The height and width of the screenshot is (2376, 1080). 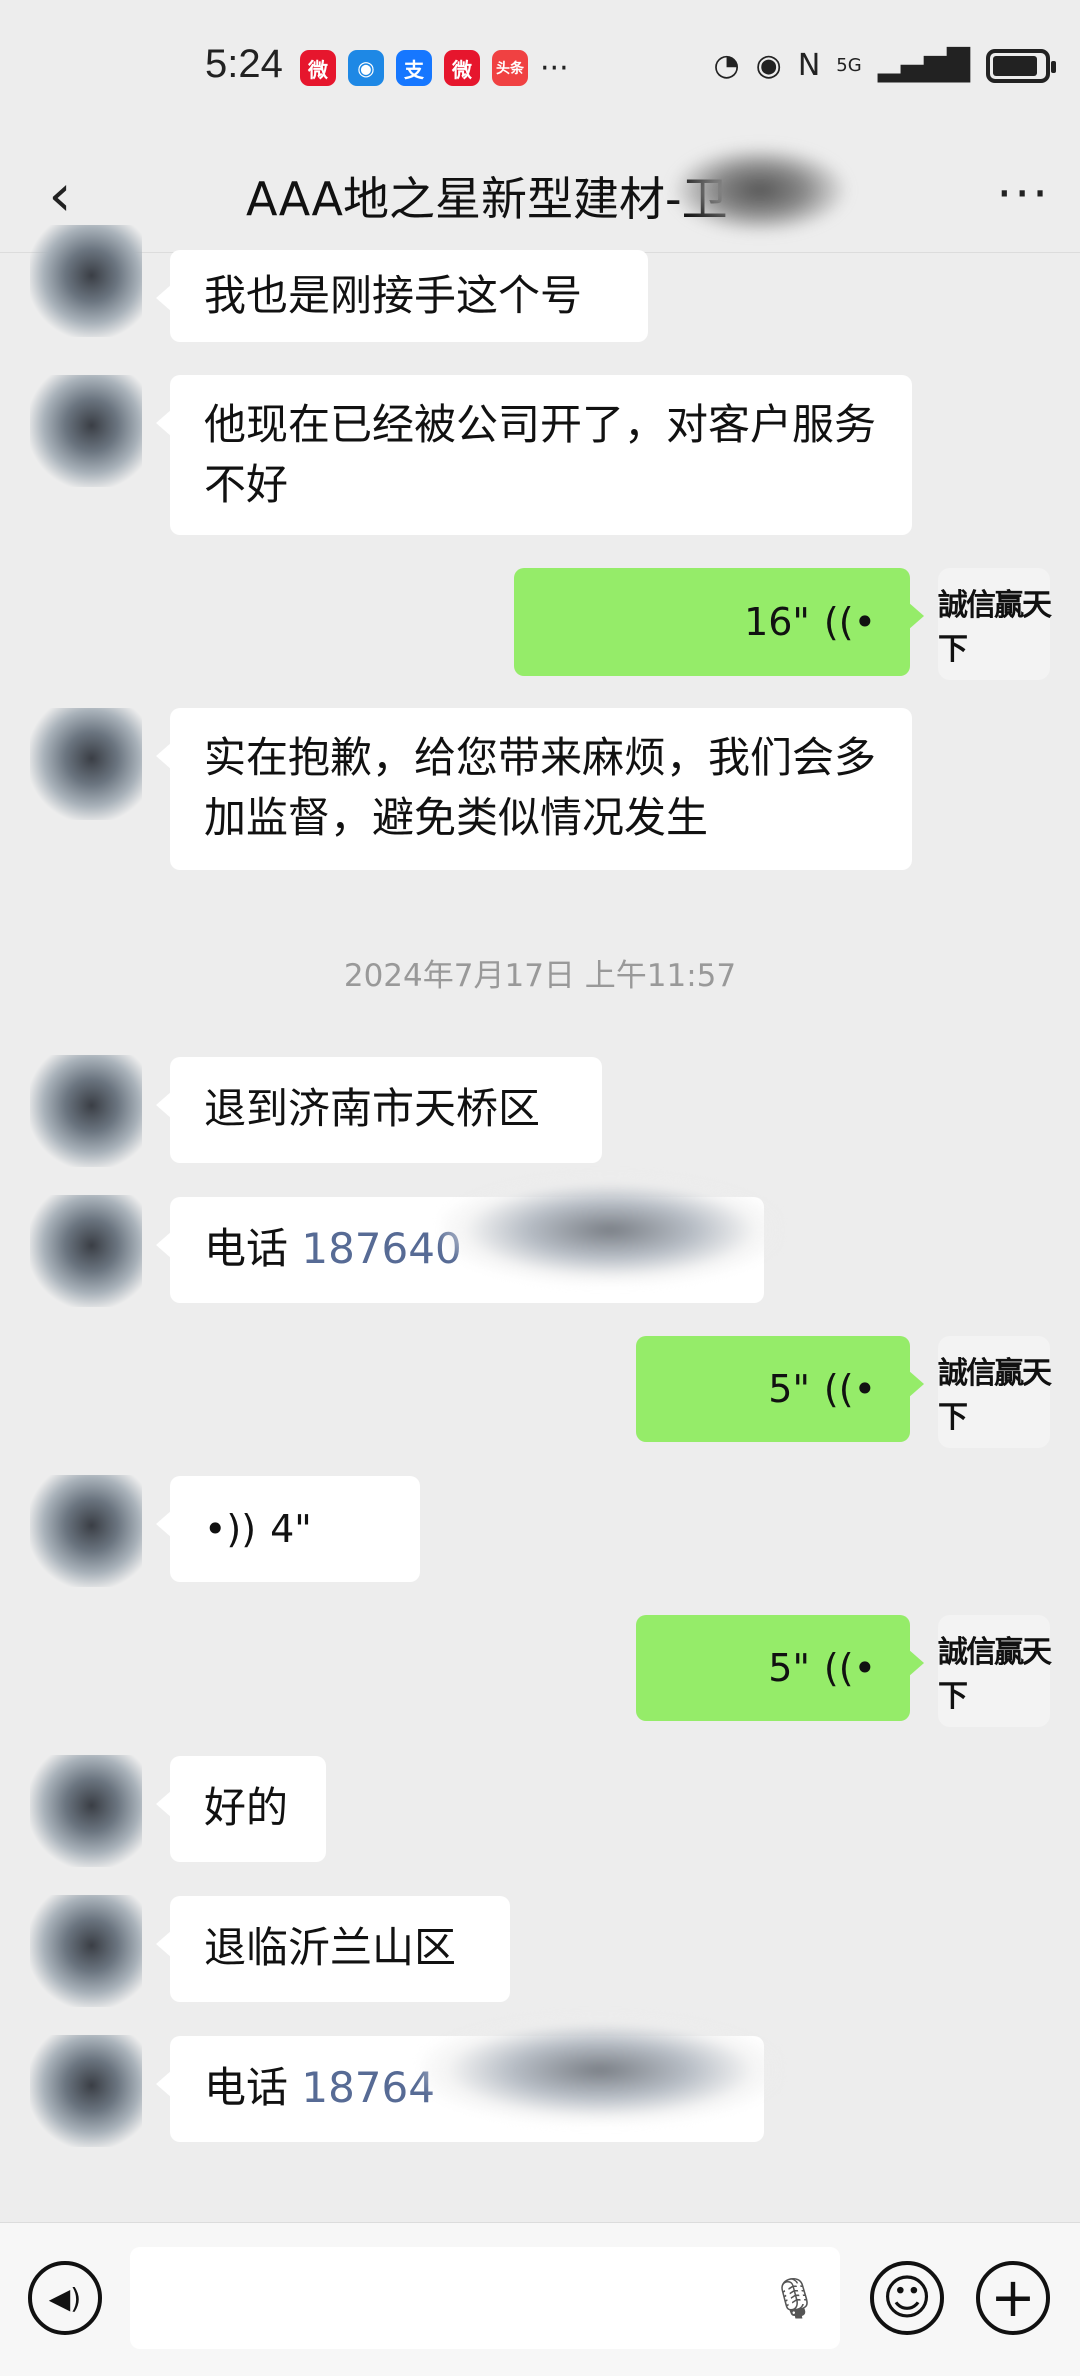 I want to click on speedometer-icon: ◔, so click(x=726, y=65).